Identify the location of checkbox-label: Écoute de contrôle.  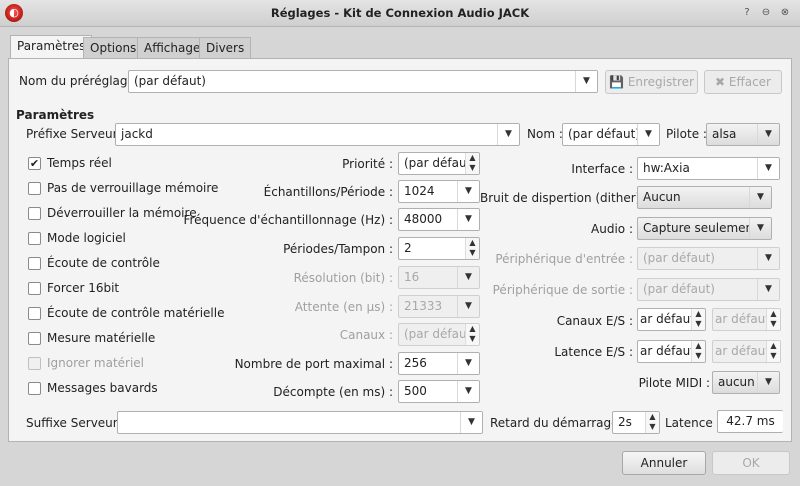
(103, 263).